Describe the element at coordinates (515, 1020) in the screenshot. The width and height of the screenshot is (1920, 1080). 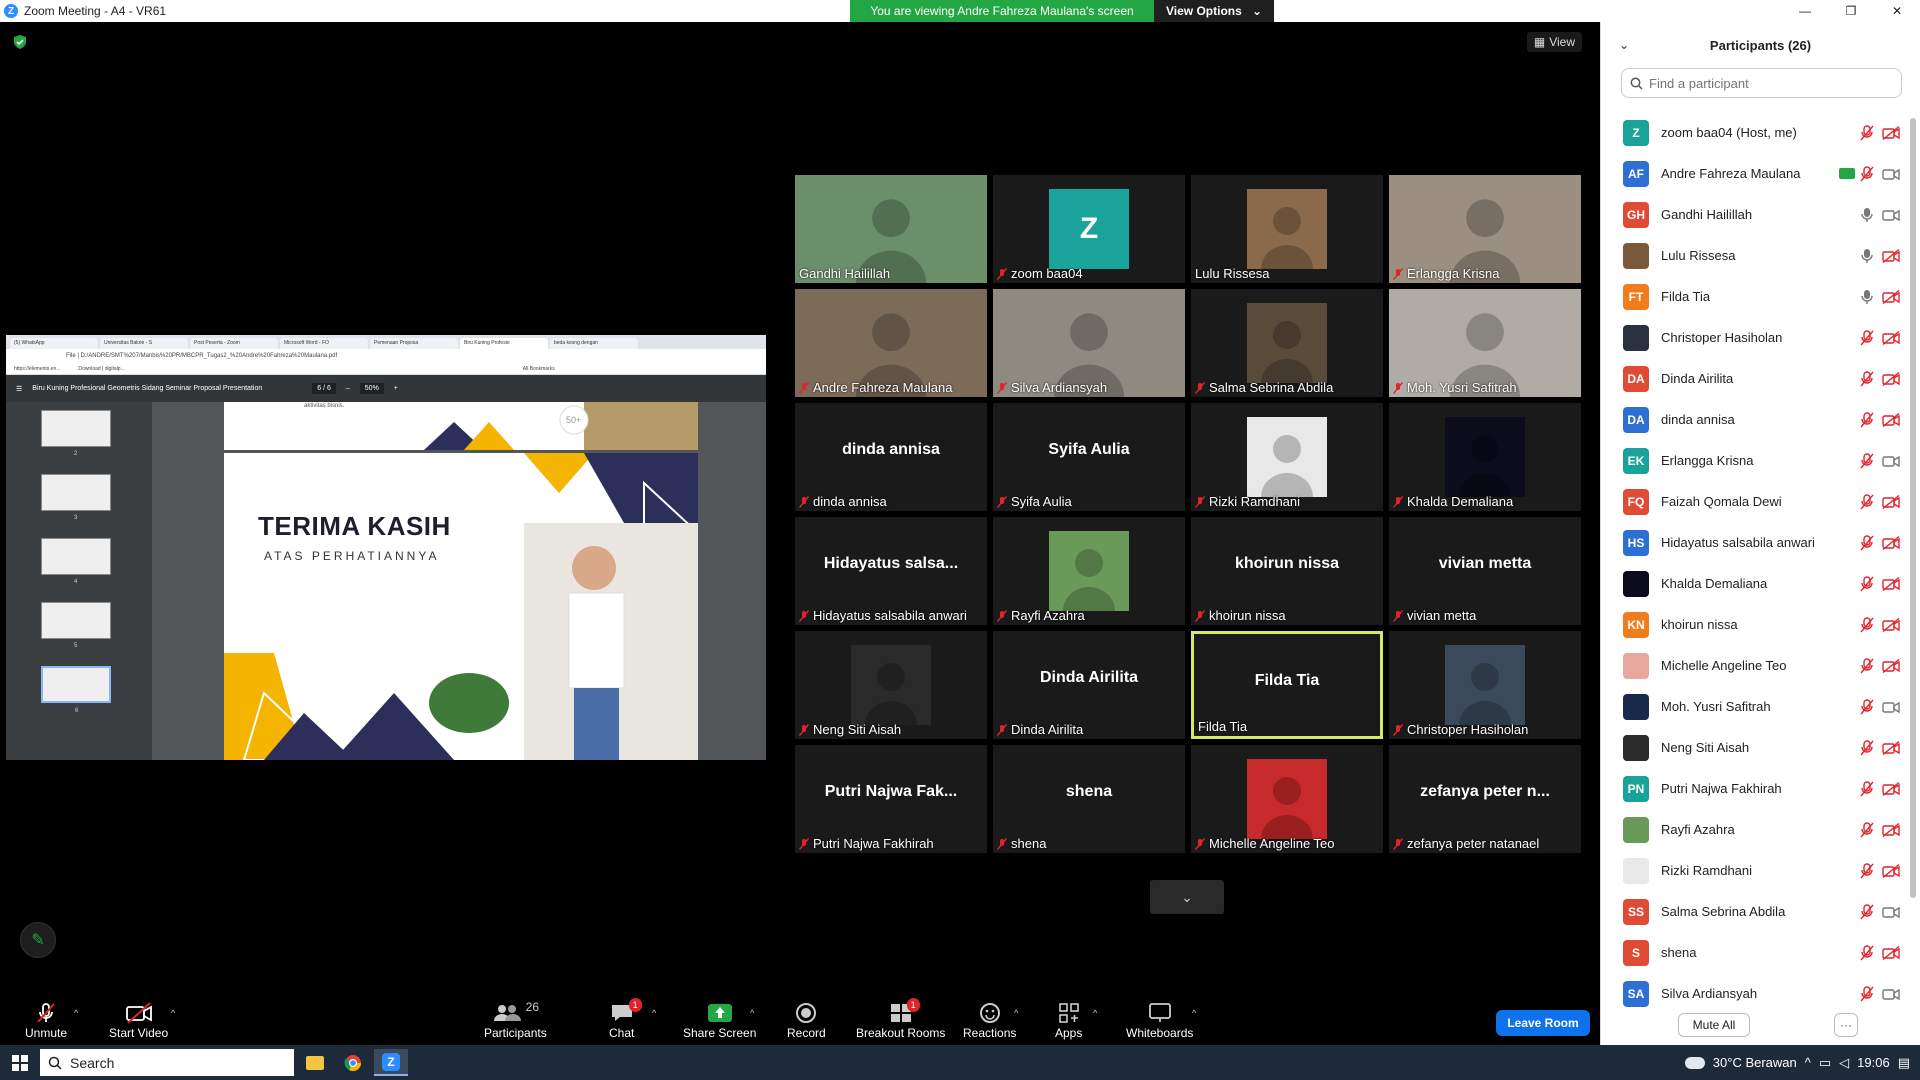
I see `participants-button: 26 Participants` at that location.